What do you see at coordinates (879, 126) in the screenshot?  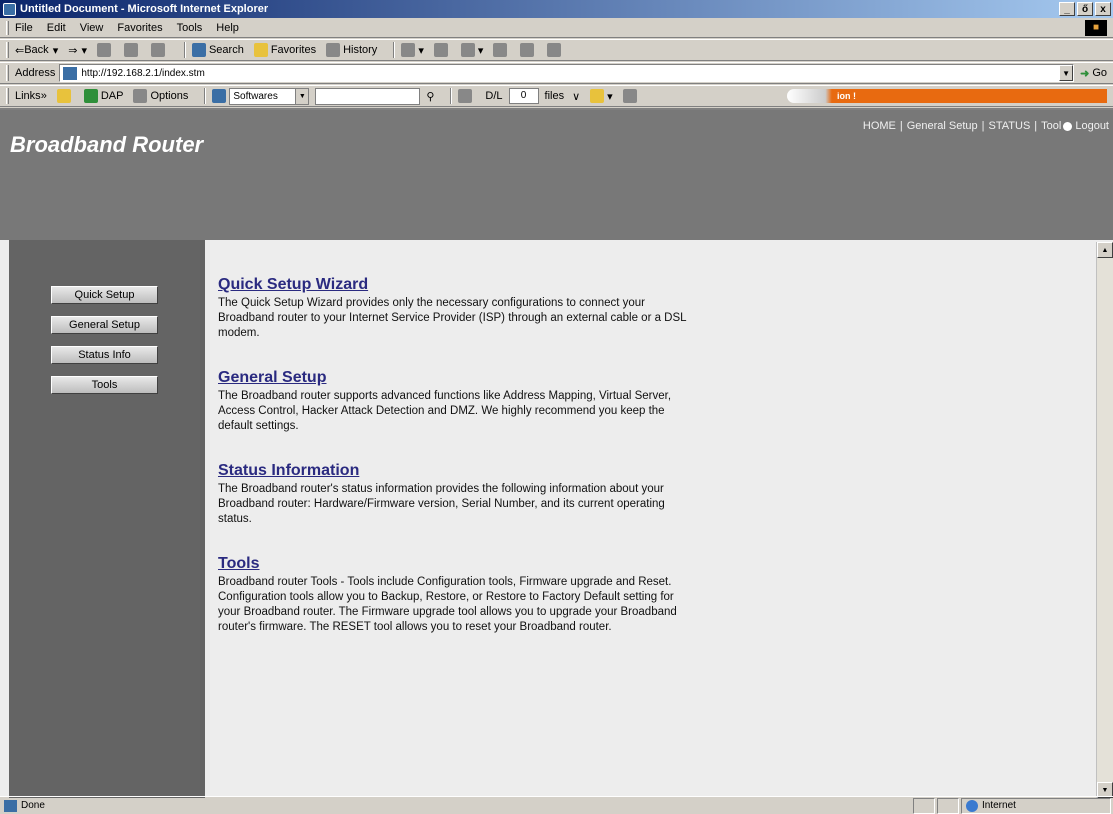 I see `nav-home-link: HOME` at bounding box center [879, 126].